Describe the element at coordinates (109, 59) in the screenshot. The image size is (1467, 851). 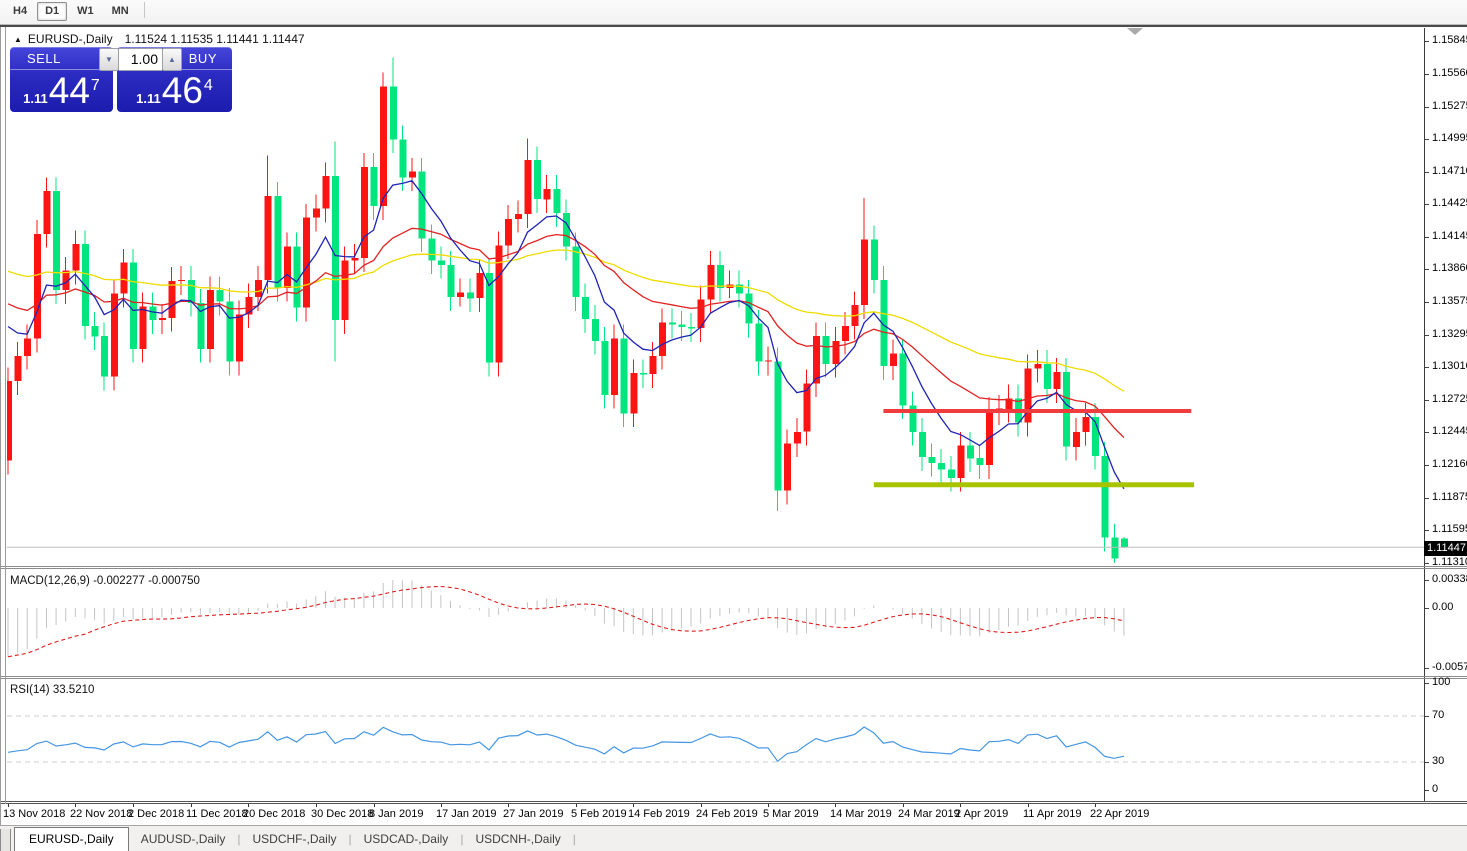
I see `volume-decrease-button: ▼` at that location.